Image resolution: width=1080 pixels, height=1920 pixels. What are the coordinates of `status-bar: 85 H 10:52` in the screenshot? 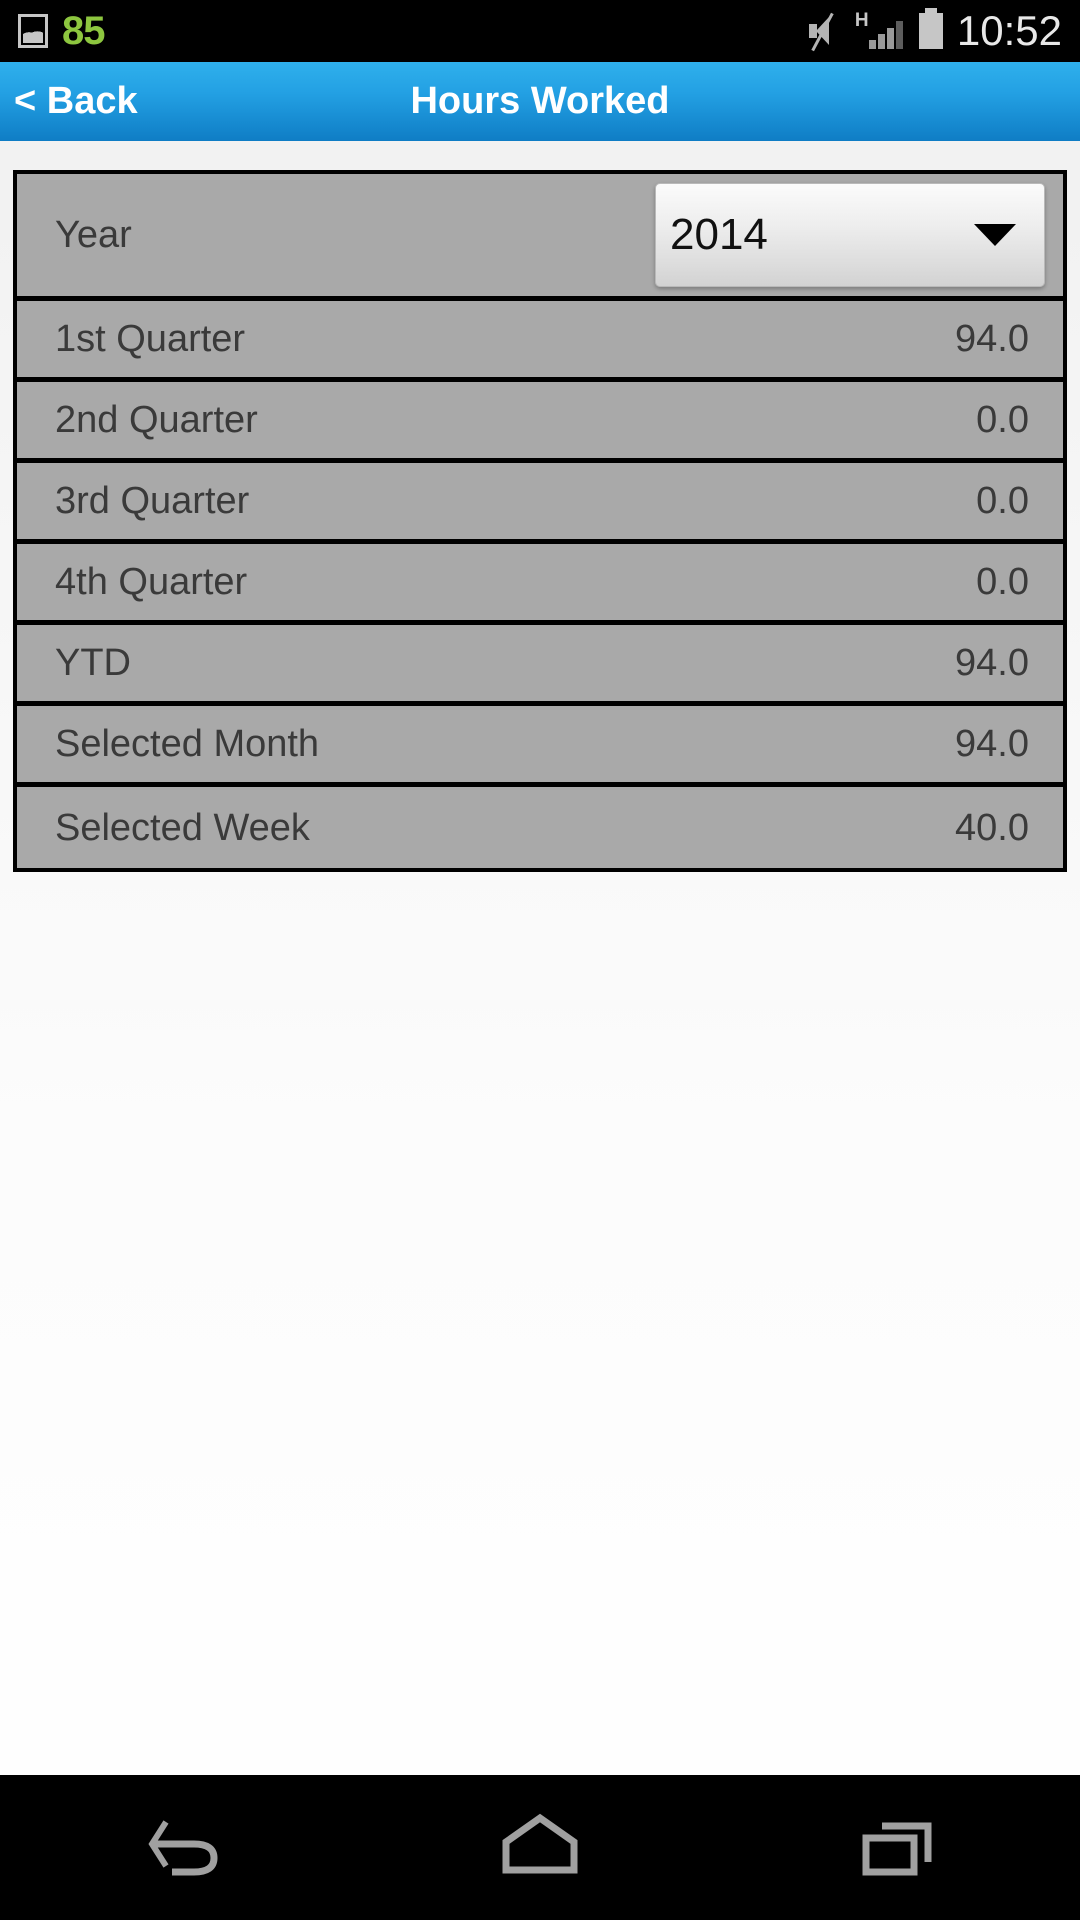 It's located at (540, 31).